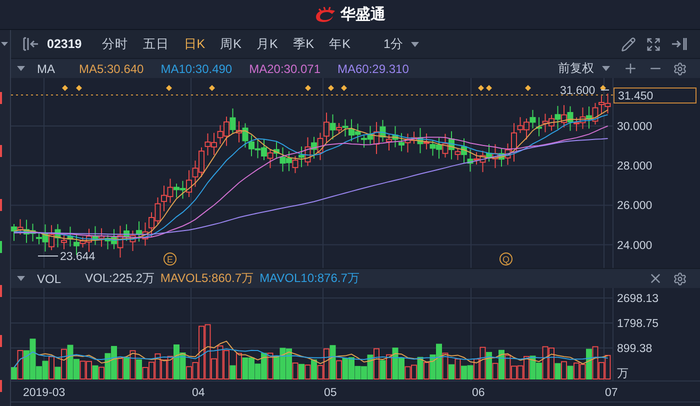 This screenshot has height=406, width=700. What do you see at coordinates (611, 393) in the screenshot?
I see `date-label: 07` at bounding box center [611, 393].